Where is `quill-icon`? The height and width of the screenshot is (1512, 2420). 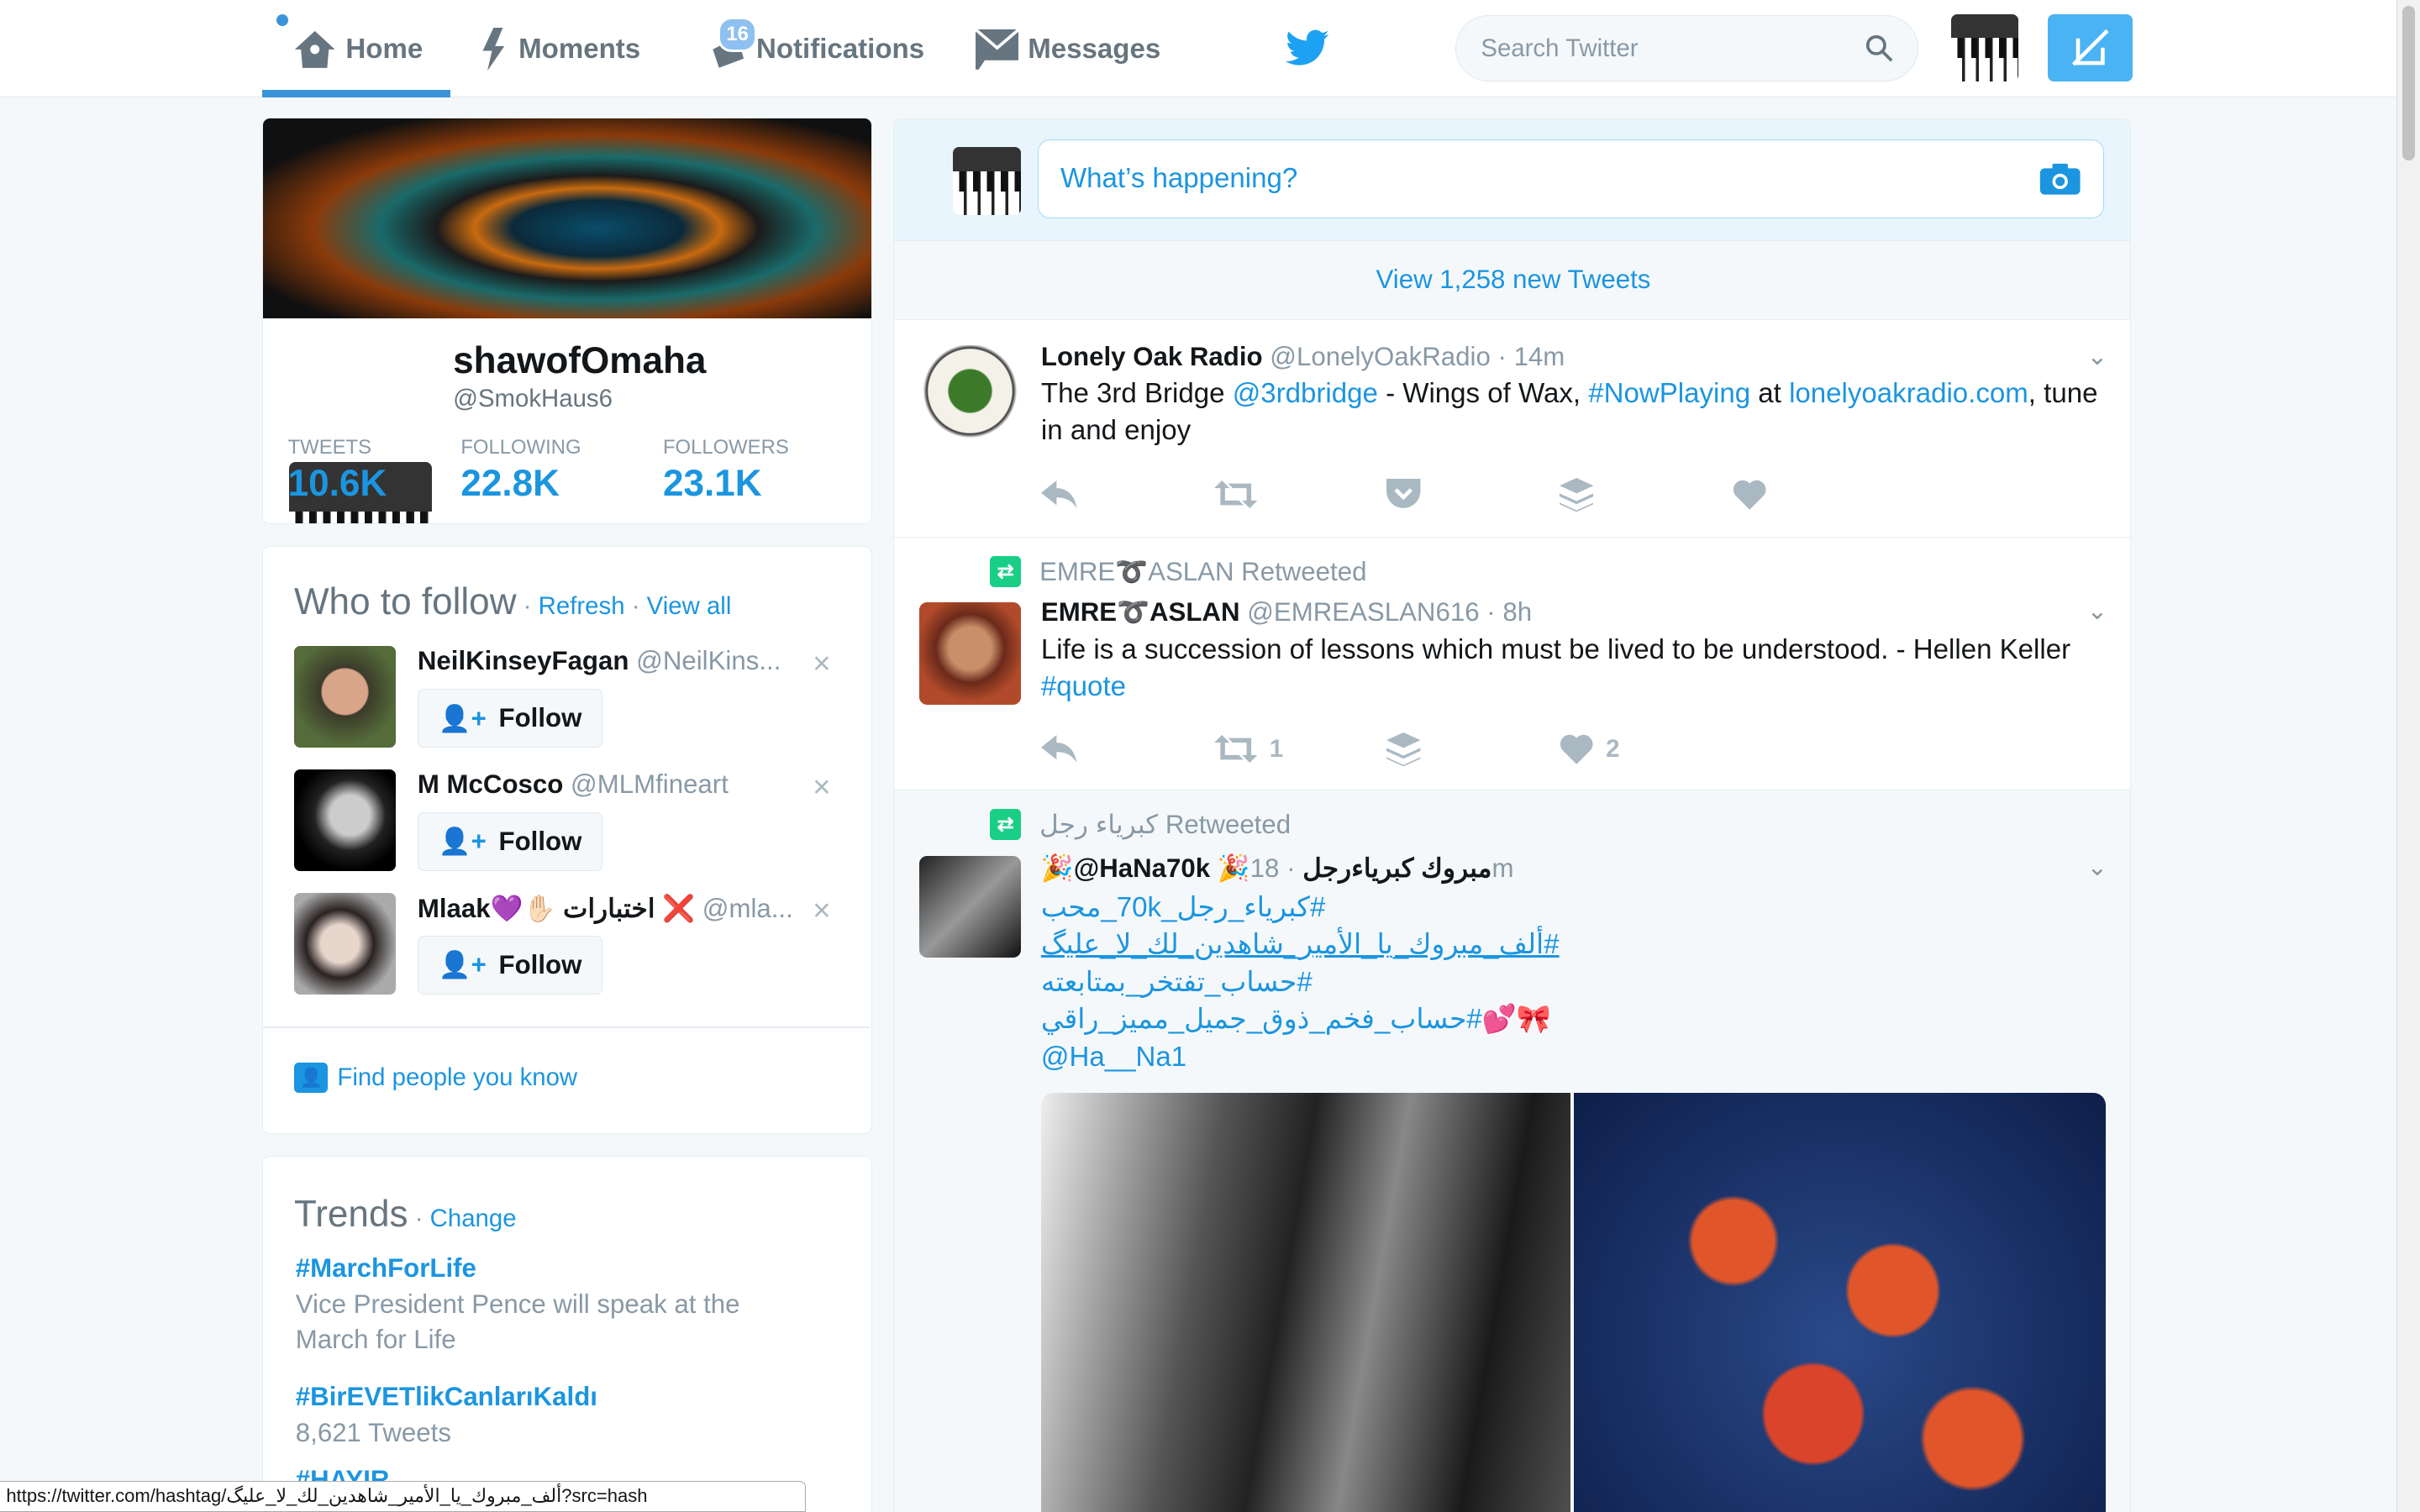
quill-icon is located at coordinates (2090, 47).